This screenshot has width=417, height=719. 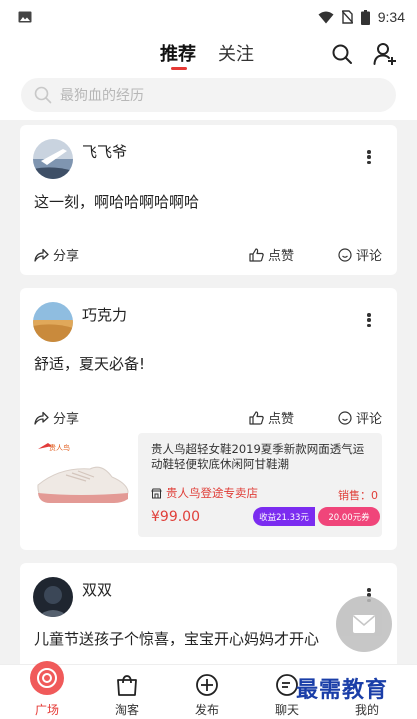 I want to click on nav-taoke: 淘客, so click(x=127, y=692).